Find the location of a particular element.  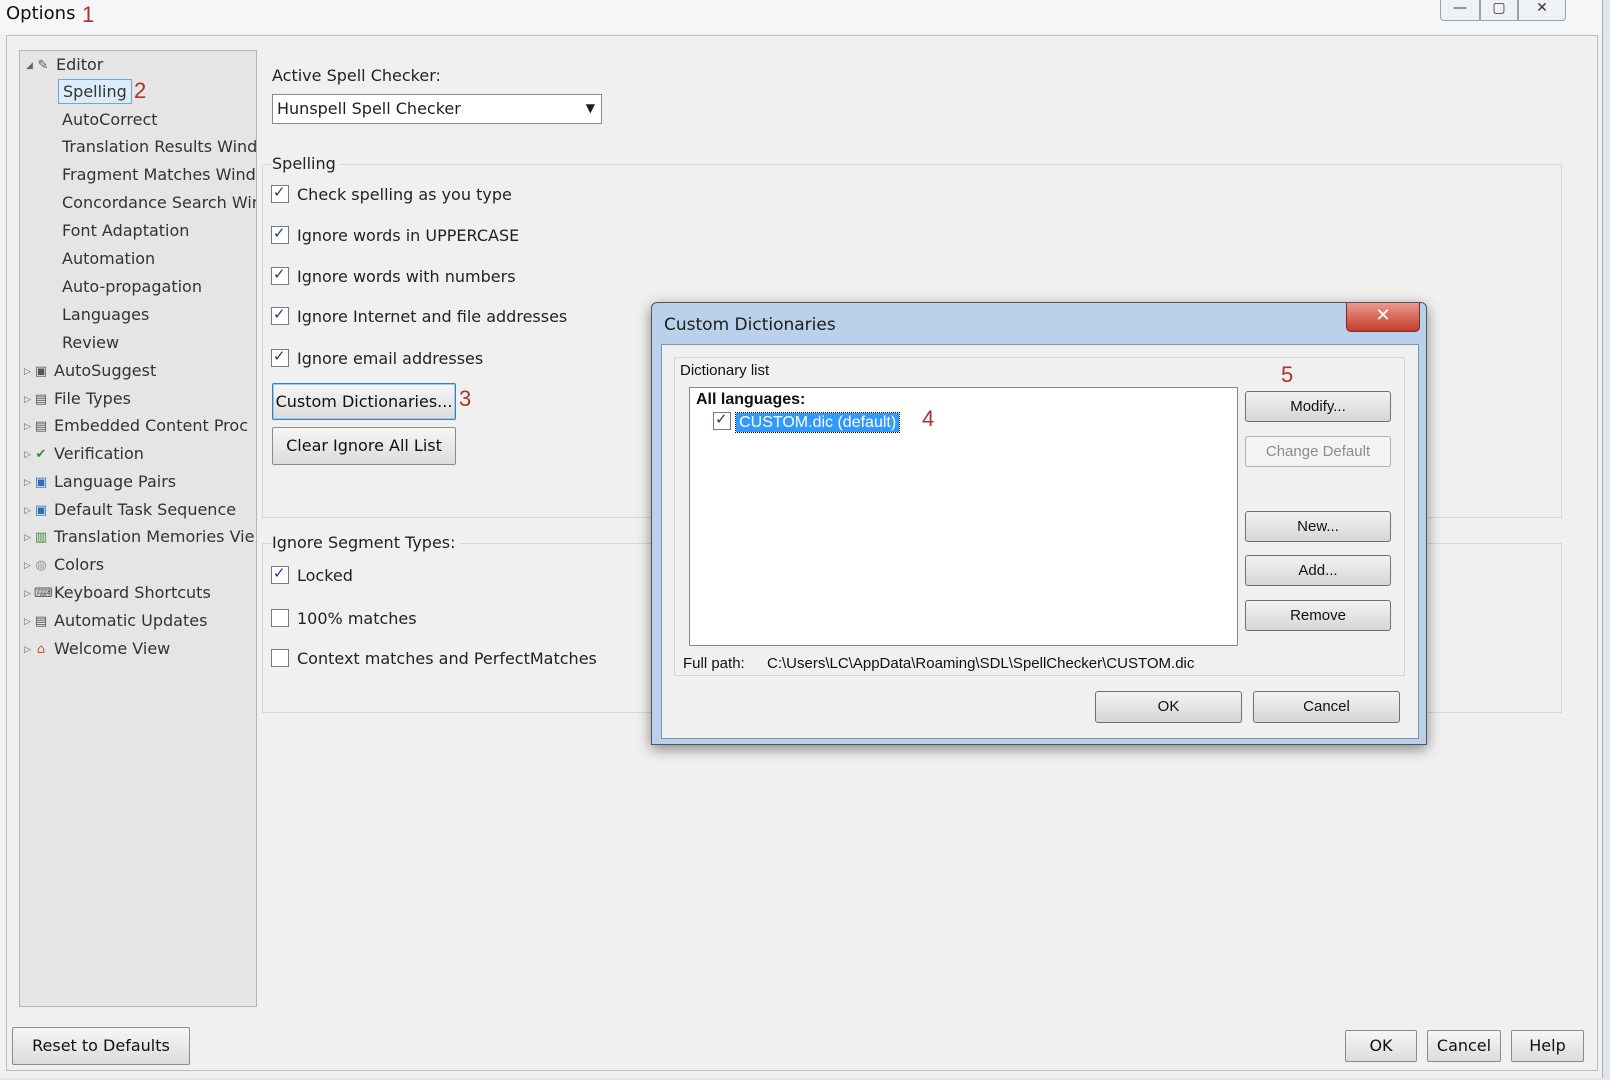

tree-item-autosuggest: ▷ ▣ AutoSuggest is located at coordinates (90, 371).